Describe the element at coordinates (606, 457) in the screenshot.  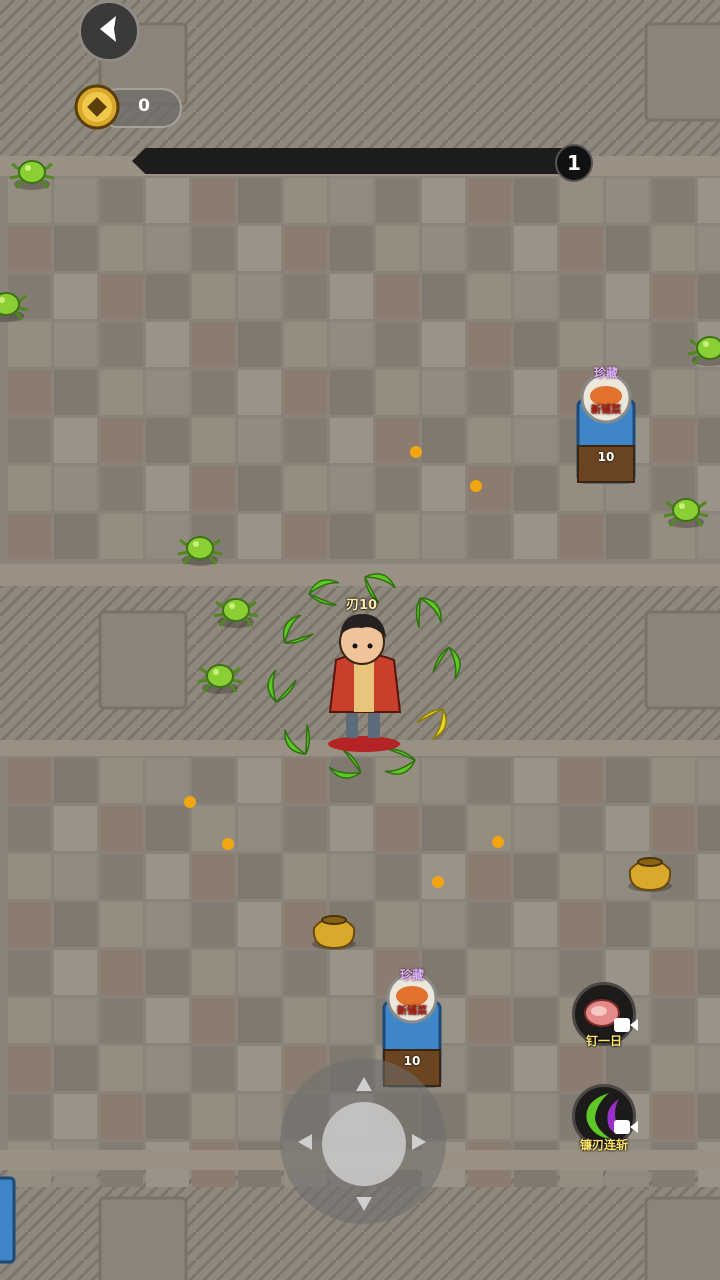
I see `chest-count: 10` at that location.